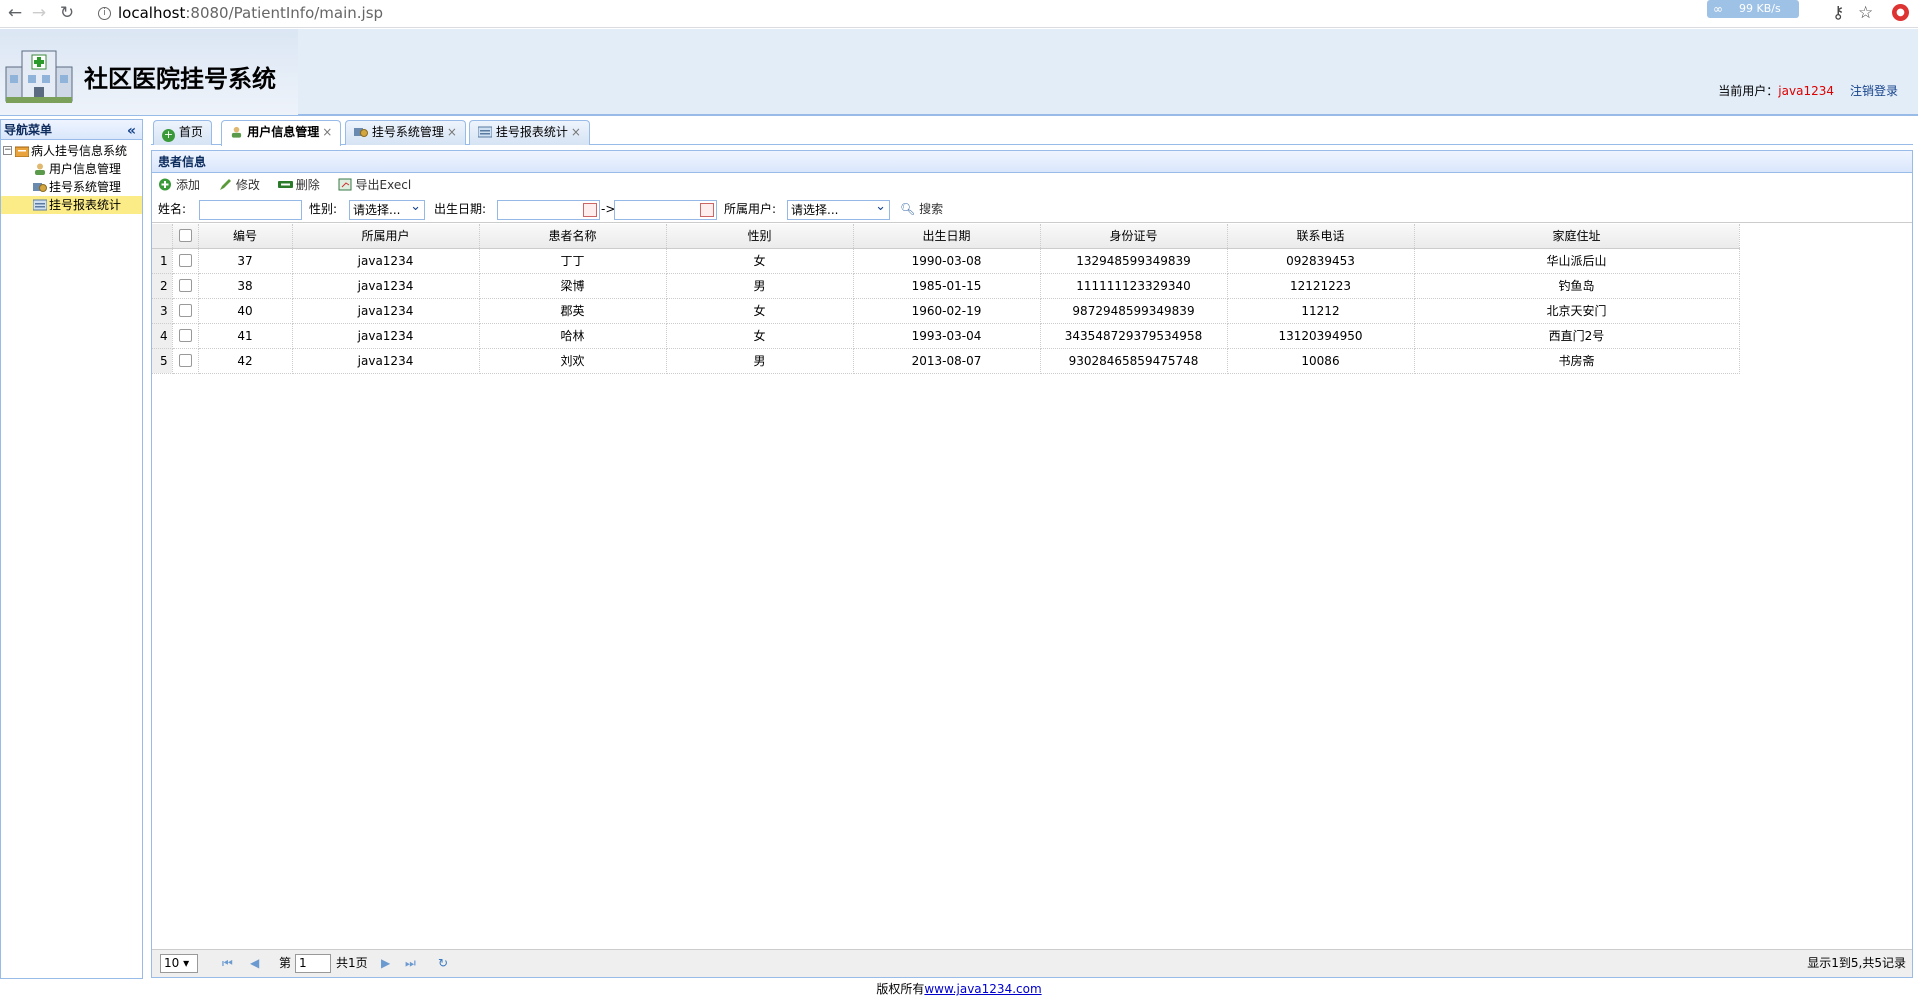 The image size is (1918, 1004). I want to click on cell: 132948599349839, so click(1134, 261).